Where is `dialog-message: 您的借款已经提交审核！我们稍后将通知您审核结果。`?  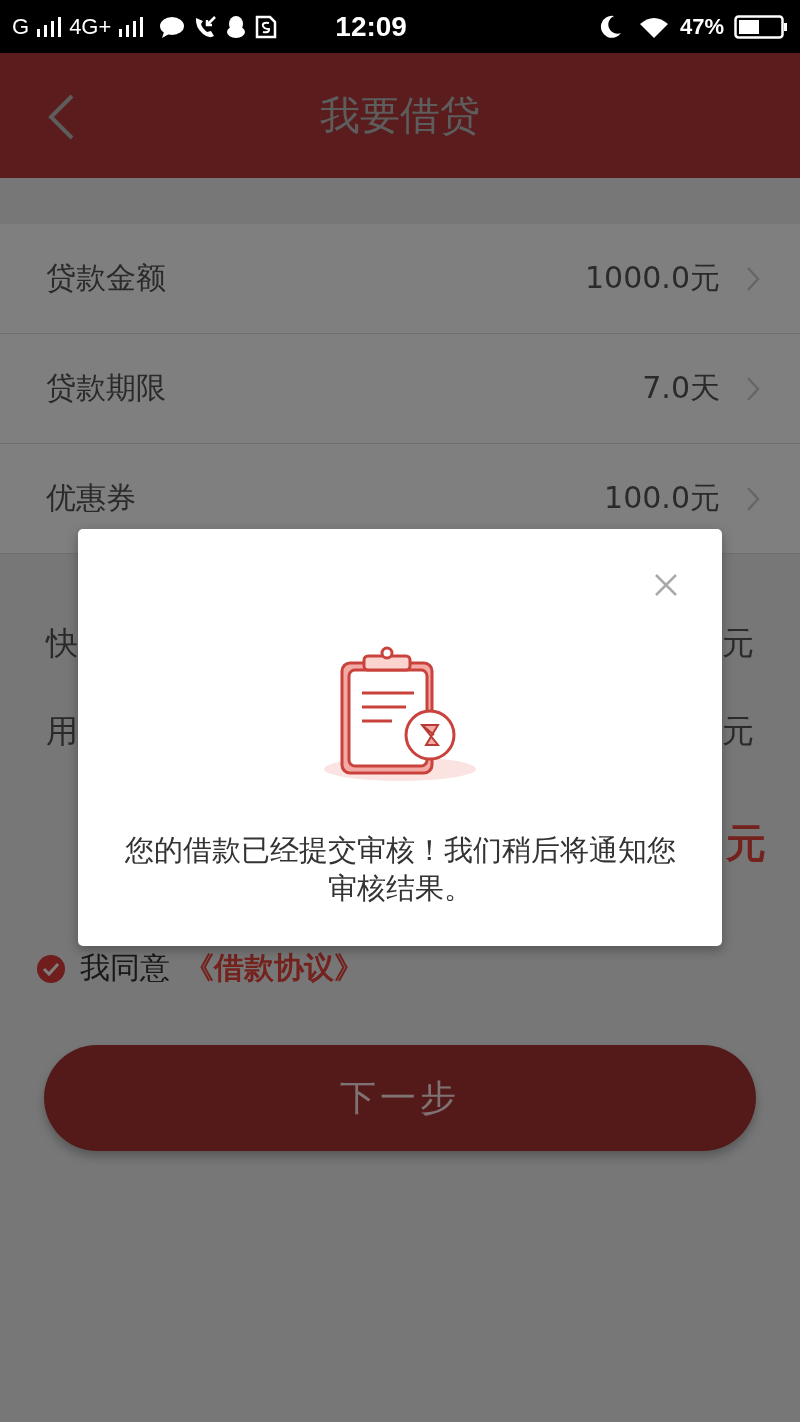 dialog-message: 您的借款已经提交审核！我们稍后将通知您审核结果。 is located at coordinates (400, 869).